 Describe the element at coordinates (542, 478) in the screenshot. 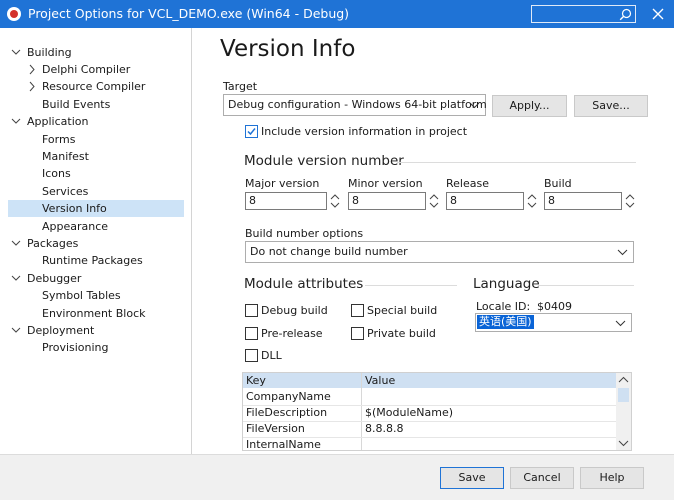

I see `cancel-button: Cancel` at that location.